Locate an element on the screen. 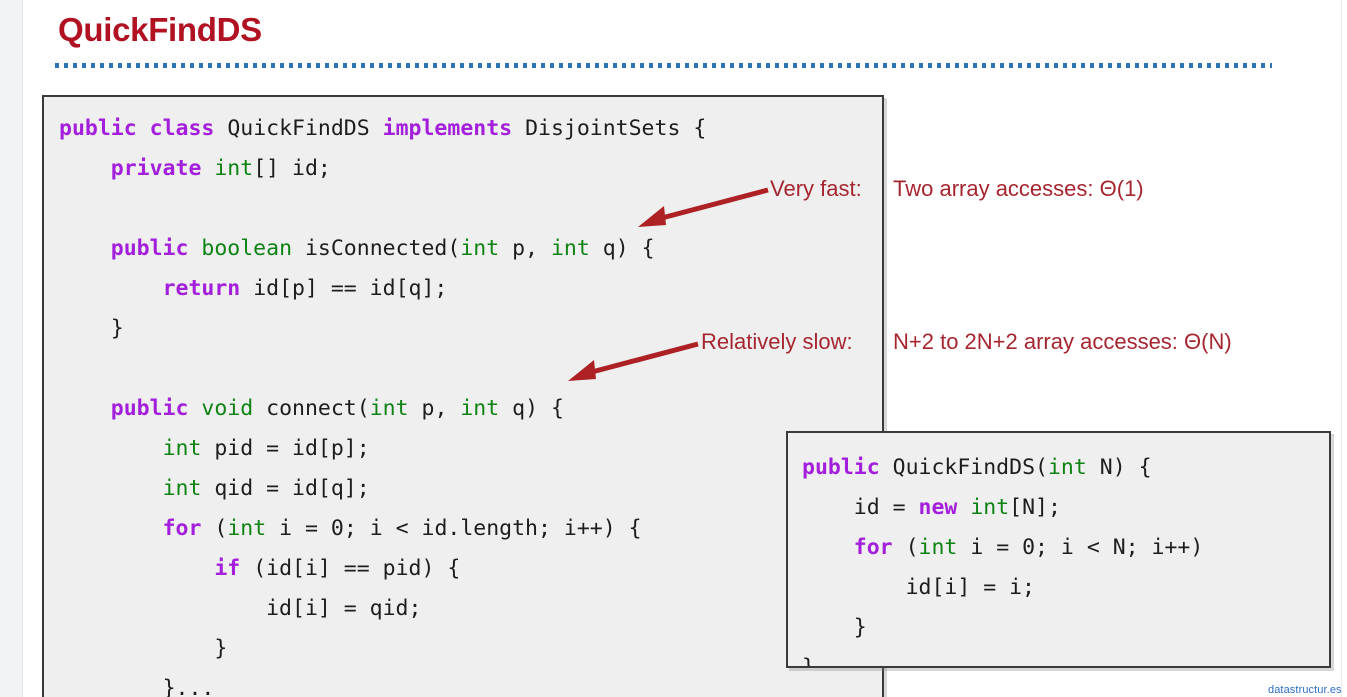 Image resolution: width=1347 pixels, height=697 pixels. left-margin-rule is located at coordinates (22, 348).